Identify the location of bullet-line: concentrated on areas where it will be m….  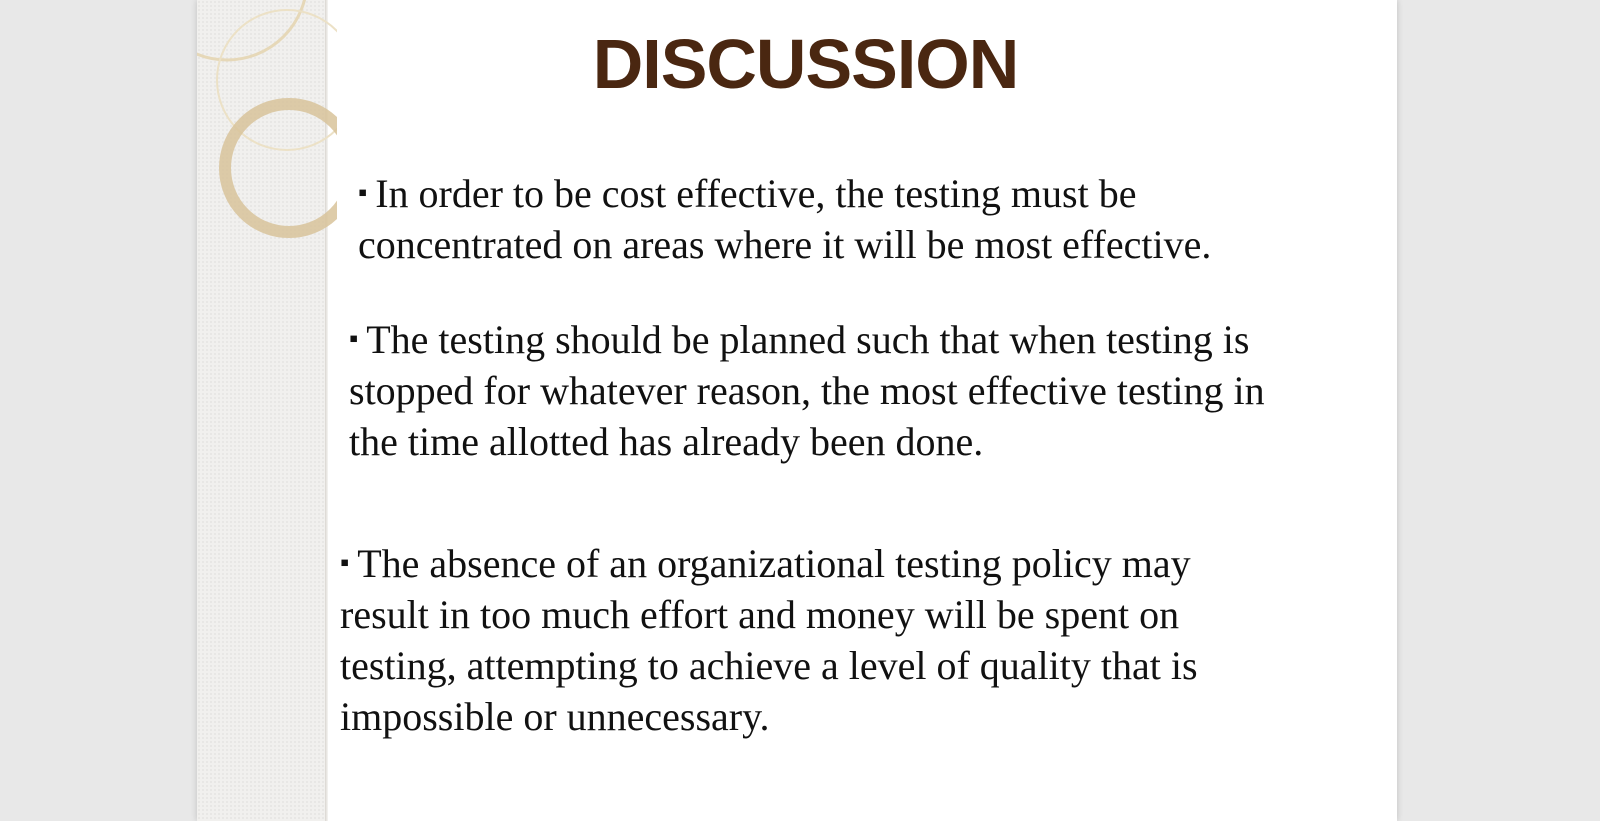
(785, 244).